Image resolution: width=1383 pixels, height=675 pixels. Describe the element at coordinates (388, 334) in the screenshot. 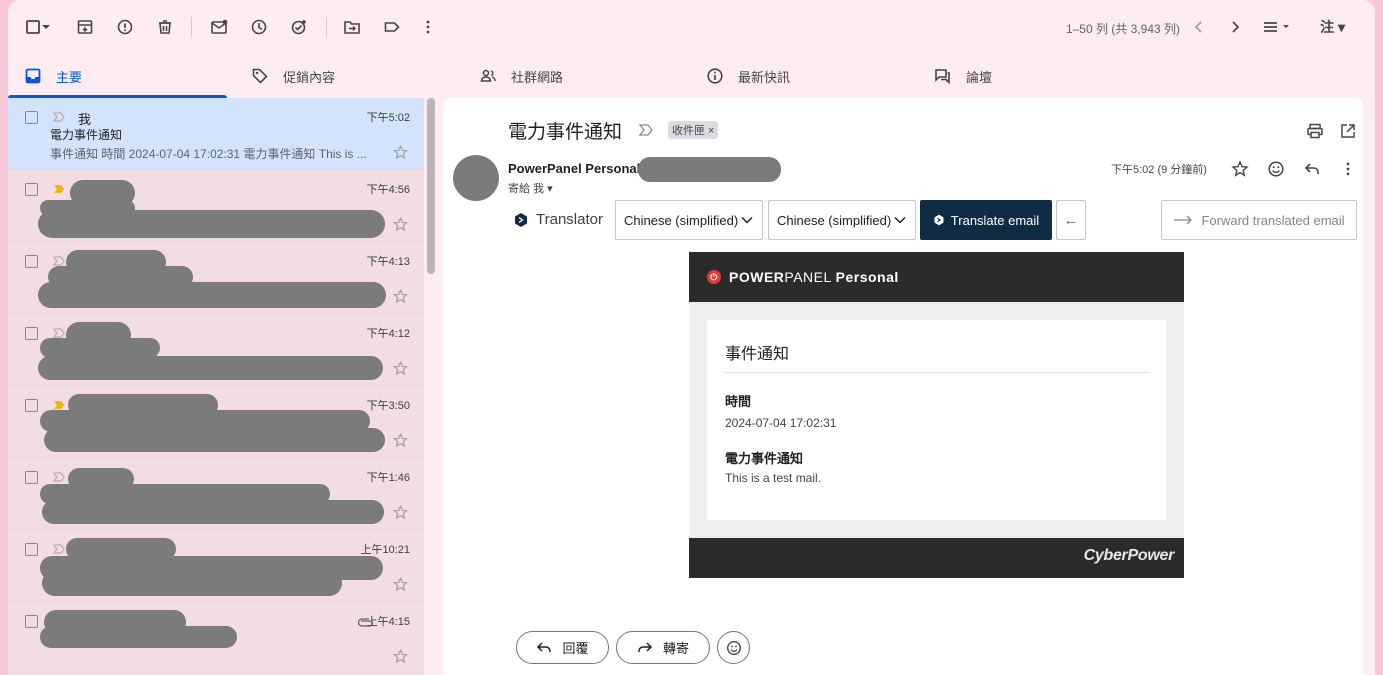

I see `row-time: 下午4:12` at that location.